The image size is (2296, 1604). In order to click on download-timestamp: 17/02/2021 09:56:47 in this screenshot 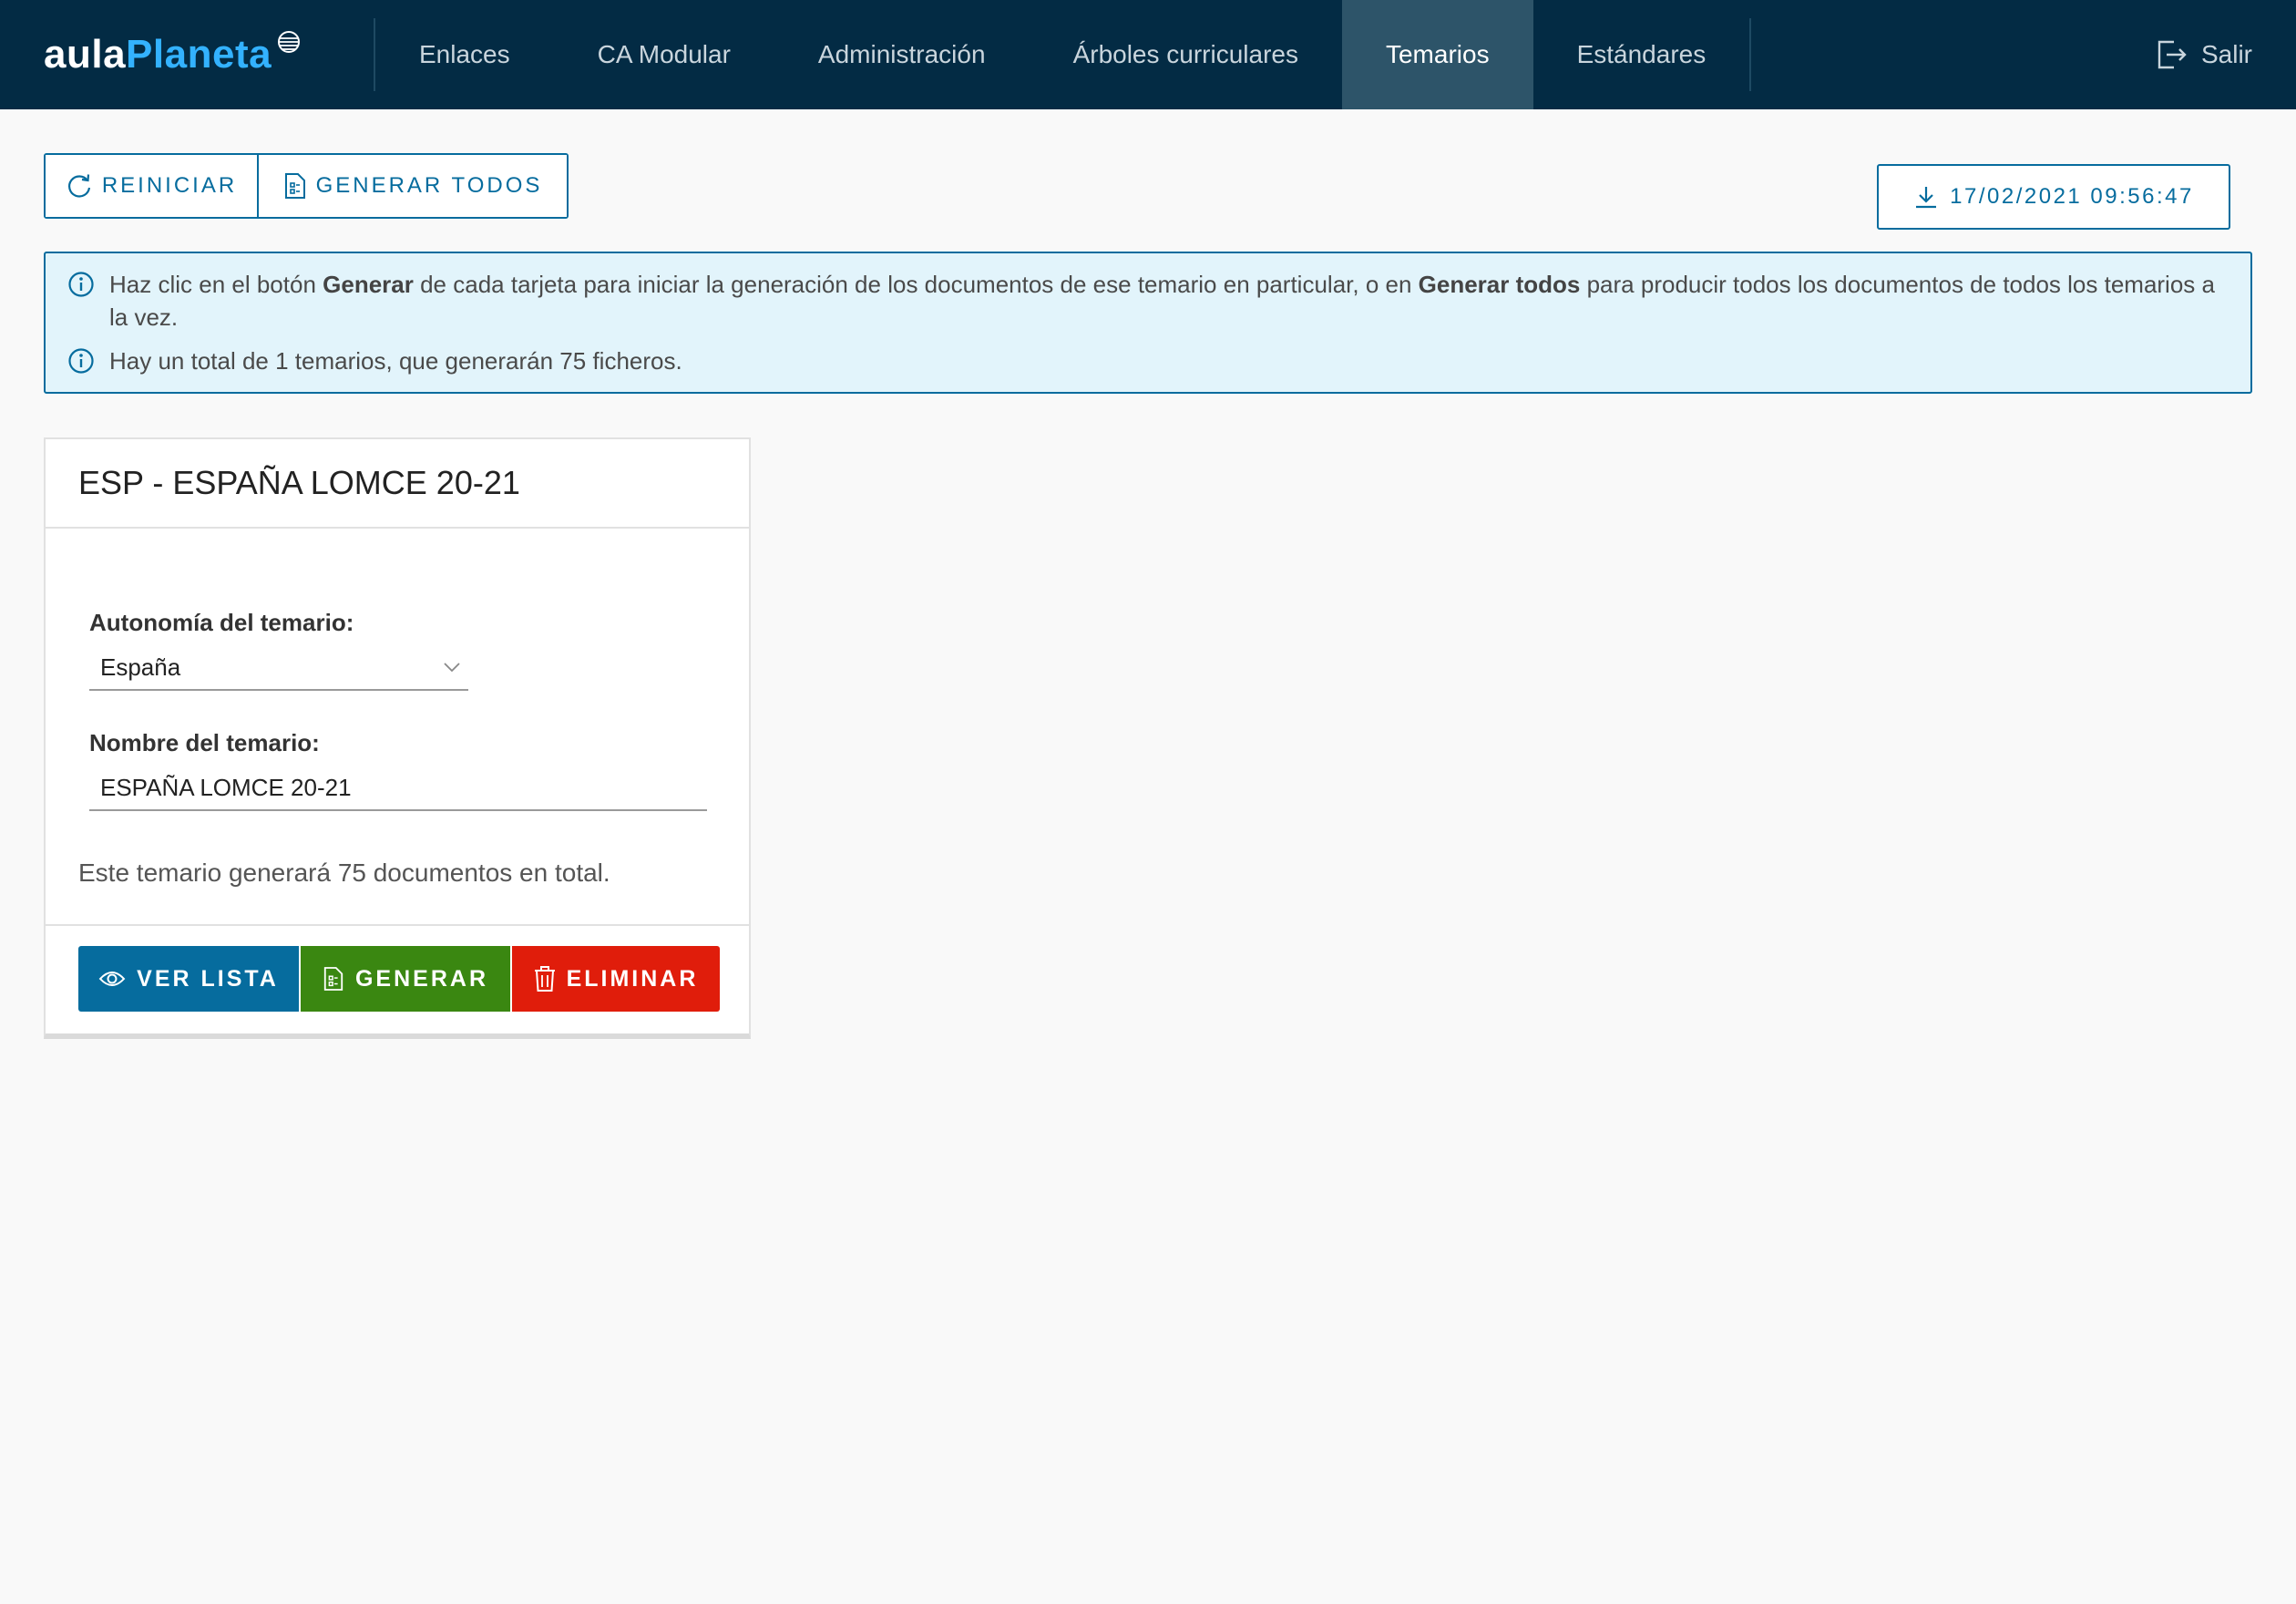, I will do `click(2072, 197)`.